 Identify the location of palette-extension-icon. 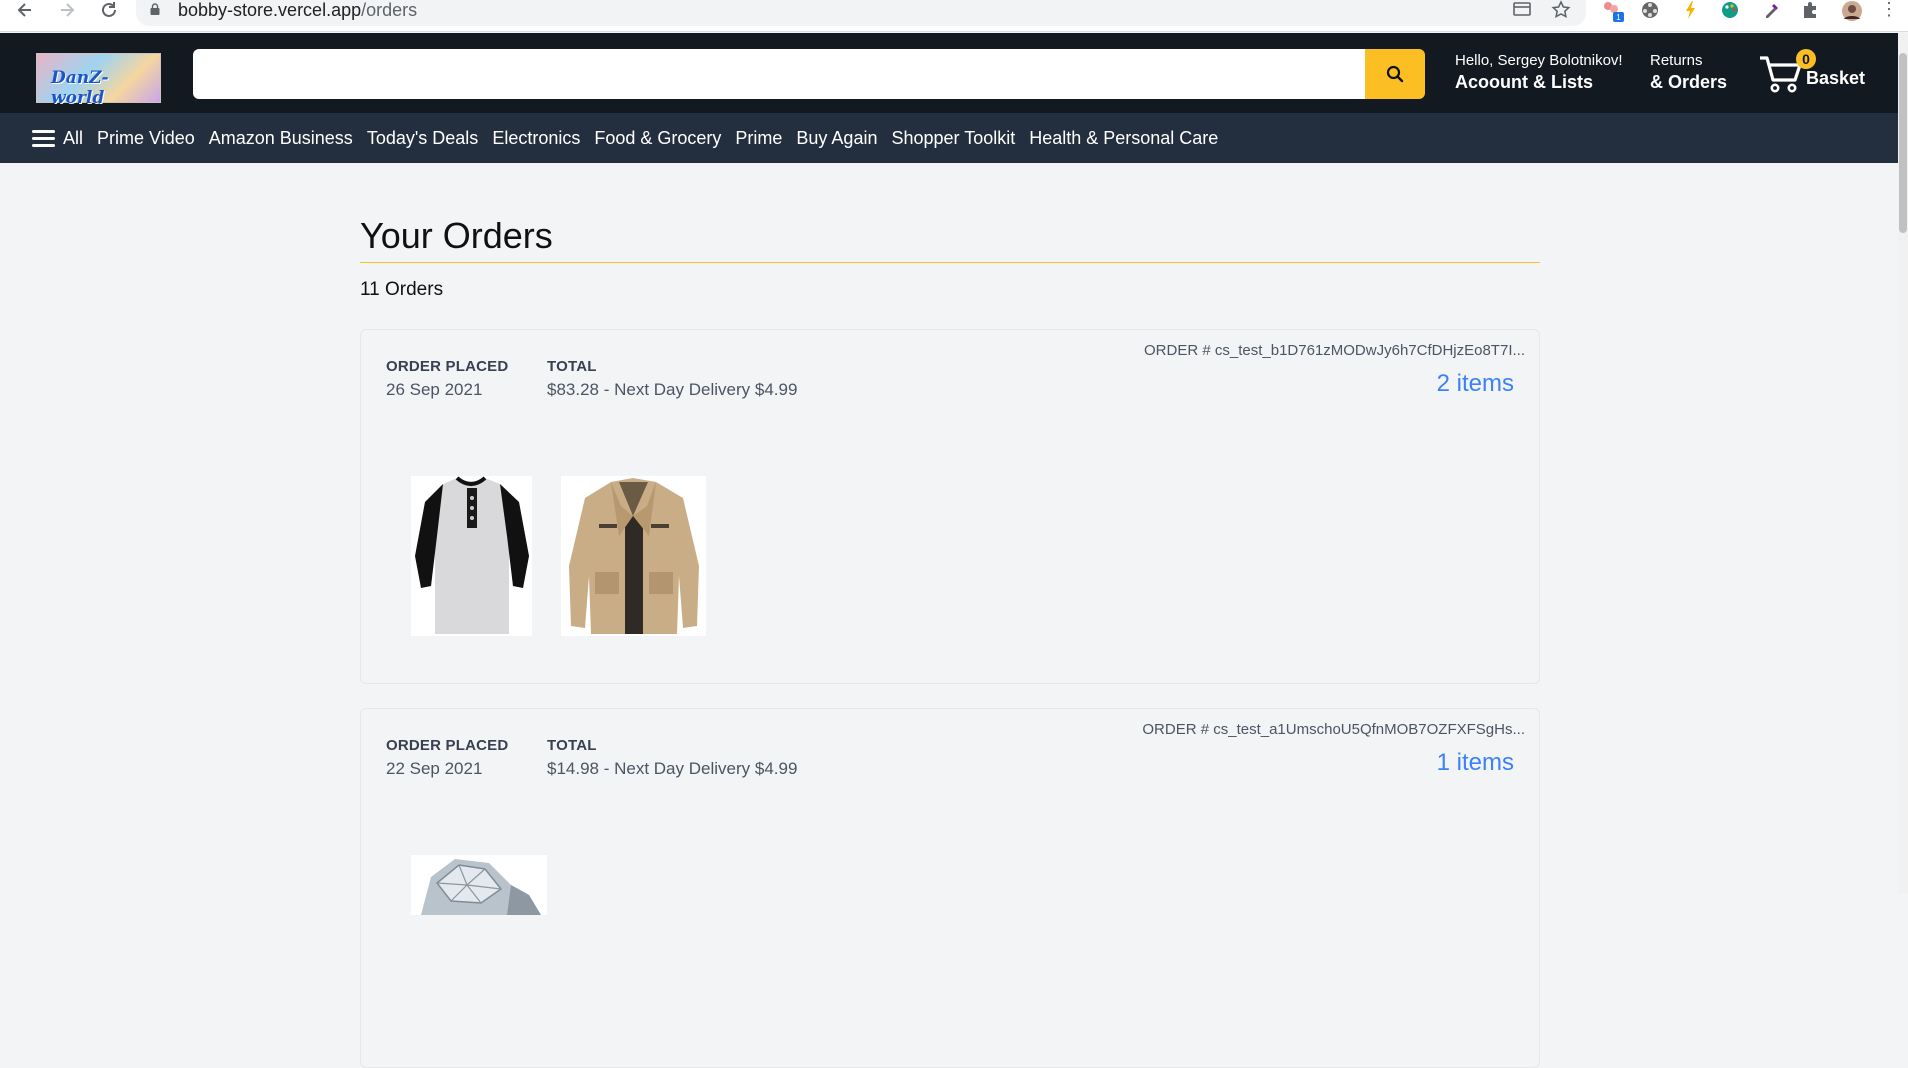
(1732, 10).